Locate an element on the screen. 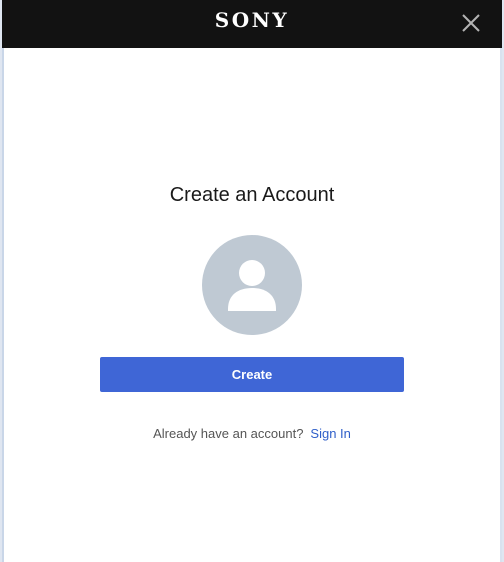  dialog-left-edge is located at coordinates (3, 305).